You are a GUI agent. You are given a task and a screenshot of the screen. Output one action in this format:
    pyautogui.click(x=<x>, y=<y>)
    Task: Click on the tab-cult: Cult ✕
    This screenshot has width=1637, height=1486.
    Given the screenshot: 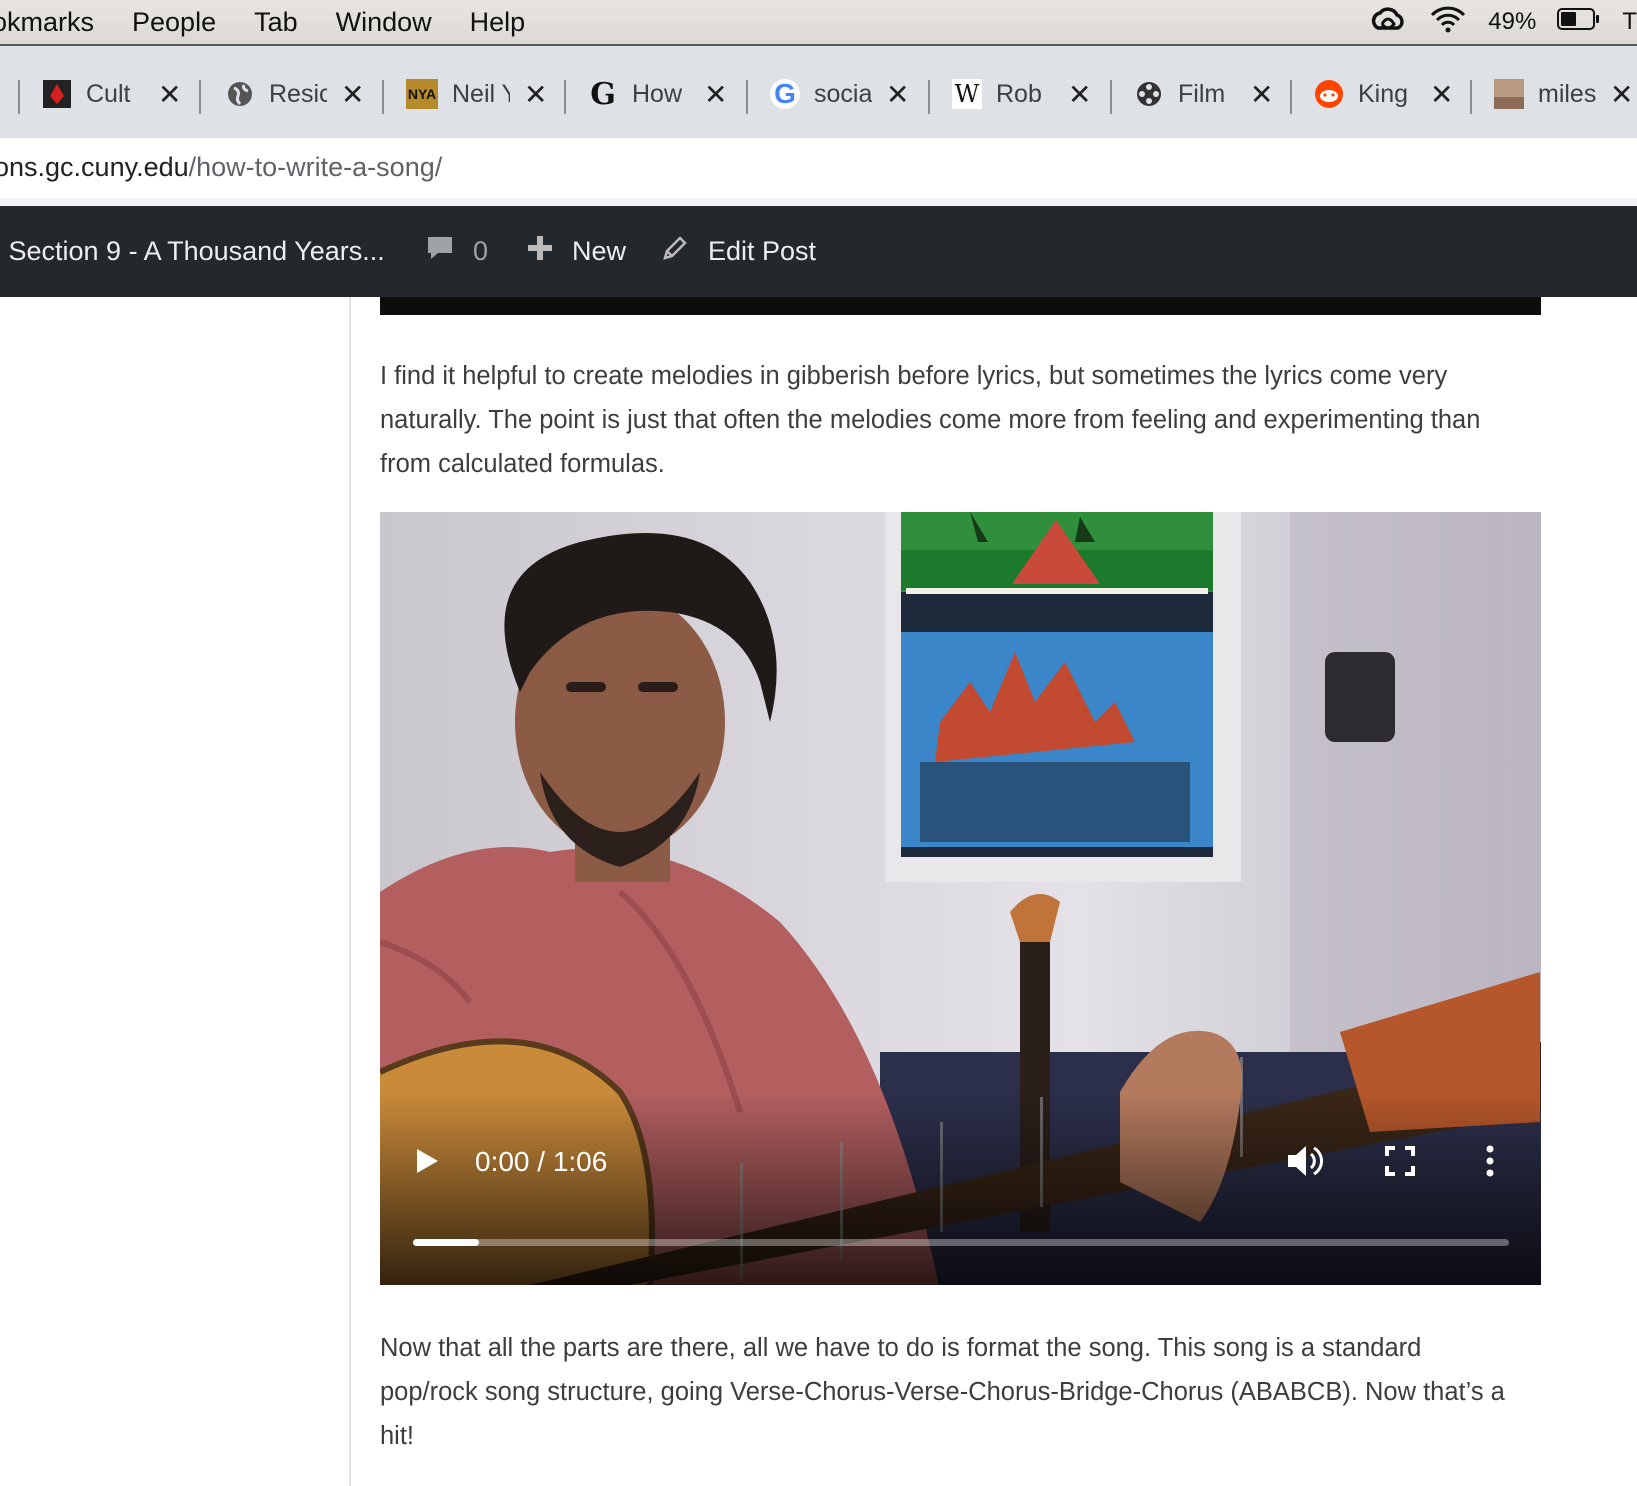 What is the action you would take?
    pyautogui.click(x=111, y=94)
    